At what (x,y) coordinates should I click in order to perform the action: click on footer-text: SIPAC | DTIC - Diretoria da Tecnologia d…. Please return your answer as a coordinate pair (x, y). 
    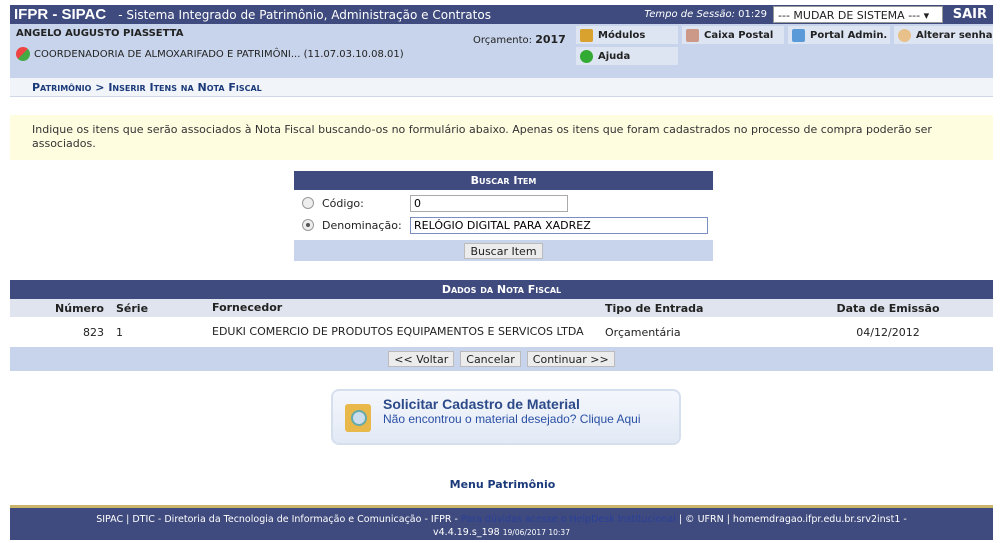
    Looking at the image, I should click on (277, 519).